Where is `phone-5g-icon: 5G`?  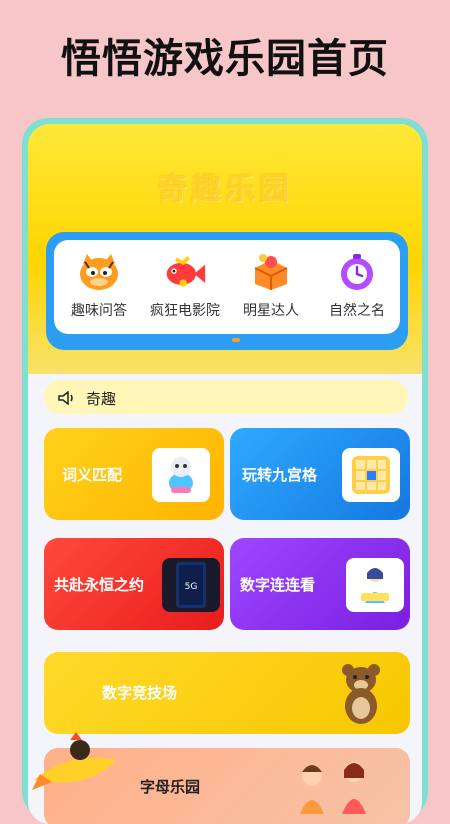
phone-5g-icon: 5G is located at coordinates (191, 585).